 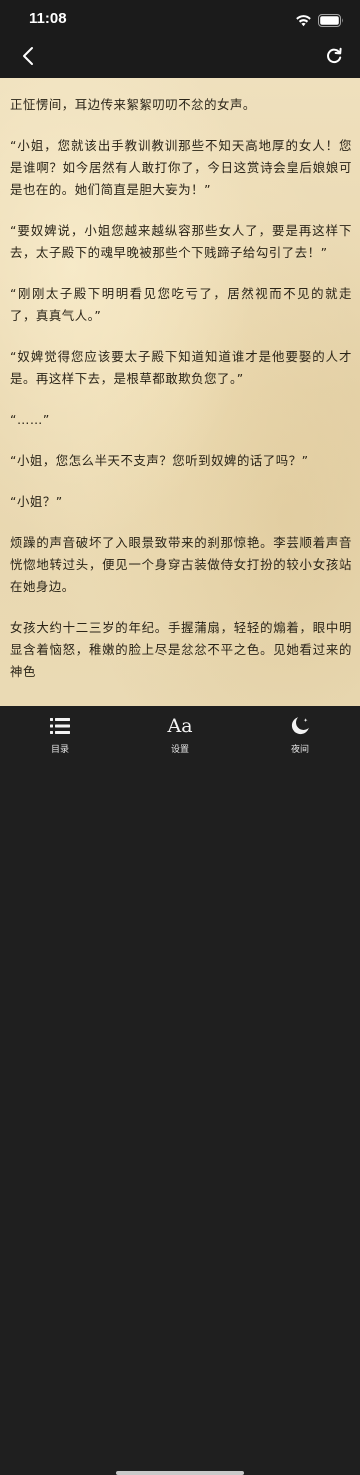 I want to click on font-size-glyph: Aa, so click(x=180, y=726).